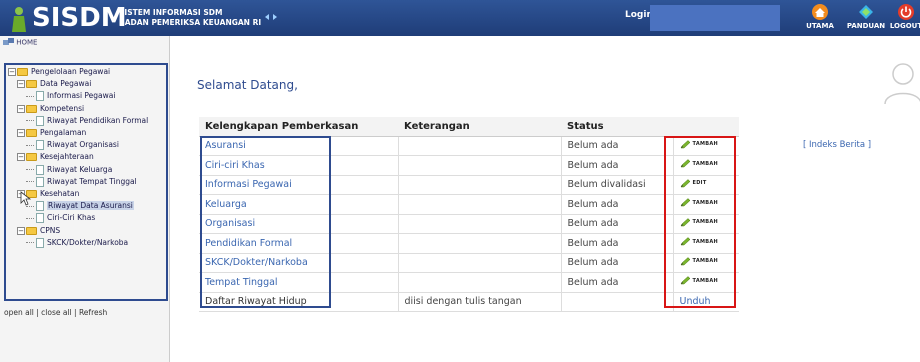  What do you see at coordinates (79, 18) in the screenshot?
I see `brand-logo: SISDM` at bounding box center [79, 18].